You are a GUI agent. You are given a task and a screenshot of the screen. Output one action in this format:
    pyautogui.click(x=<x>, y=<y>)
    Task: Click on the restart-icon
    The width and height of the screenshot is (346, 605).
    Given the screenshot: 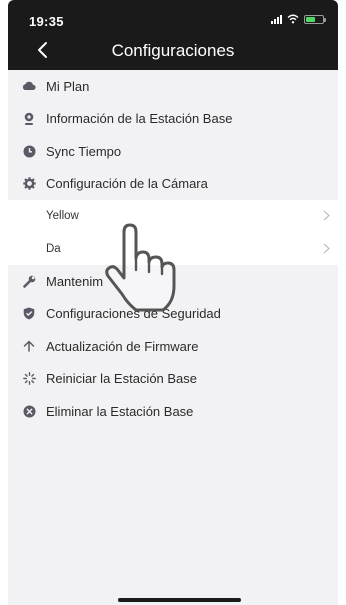 What is the action you would take?
    pyautogui.click(x=29, y=379)
    